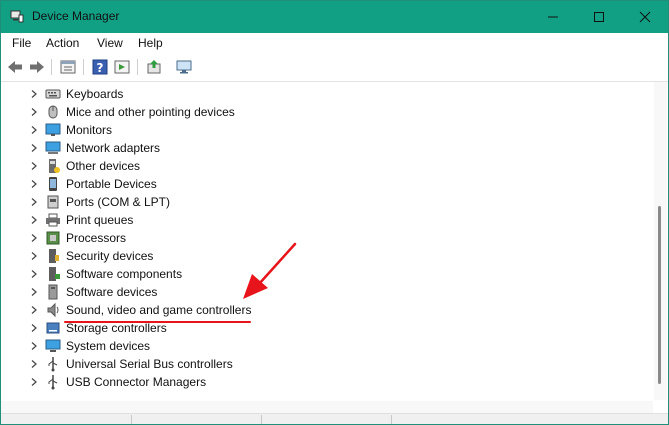 The image size is (669, 425). I want to click on vertical-scrollbar-thumb, so click(659, 295).